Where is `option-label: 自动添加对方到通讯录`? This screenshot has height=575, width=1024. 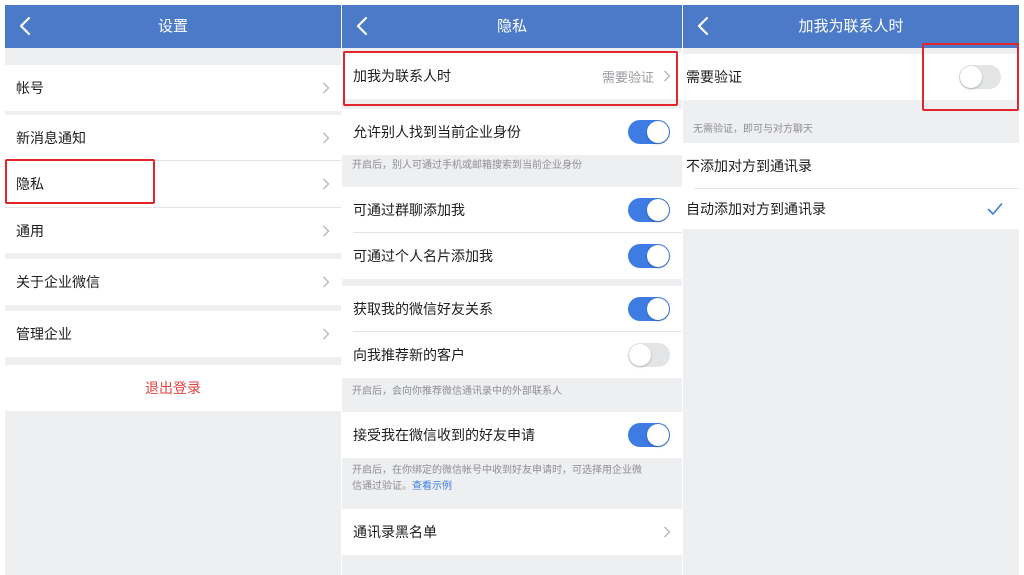
option-label: 自动添加对方到通讯录 is located at coordinates (756, 210).